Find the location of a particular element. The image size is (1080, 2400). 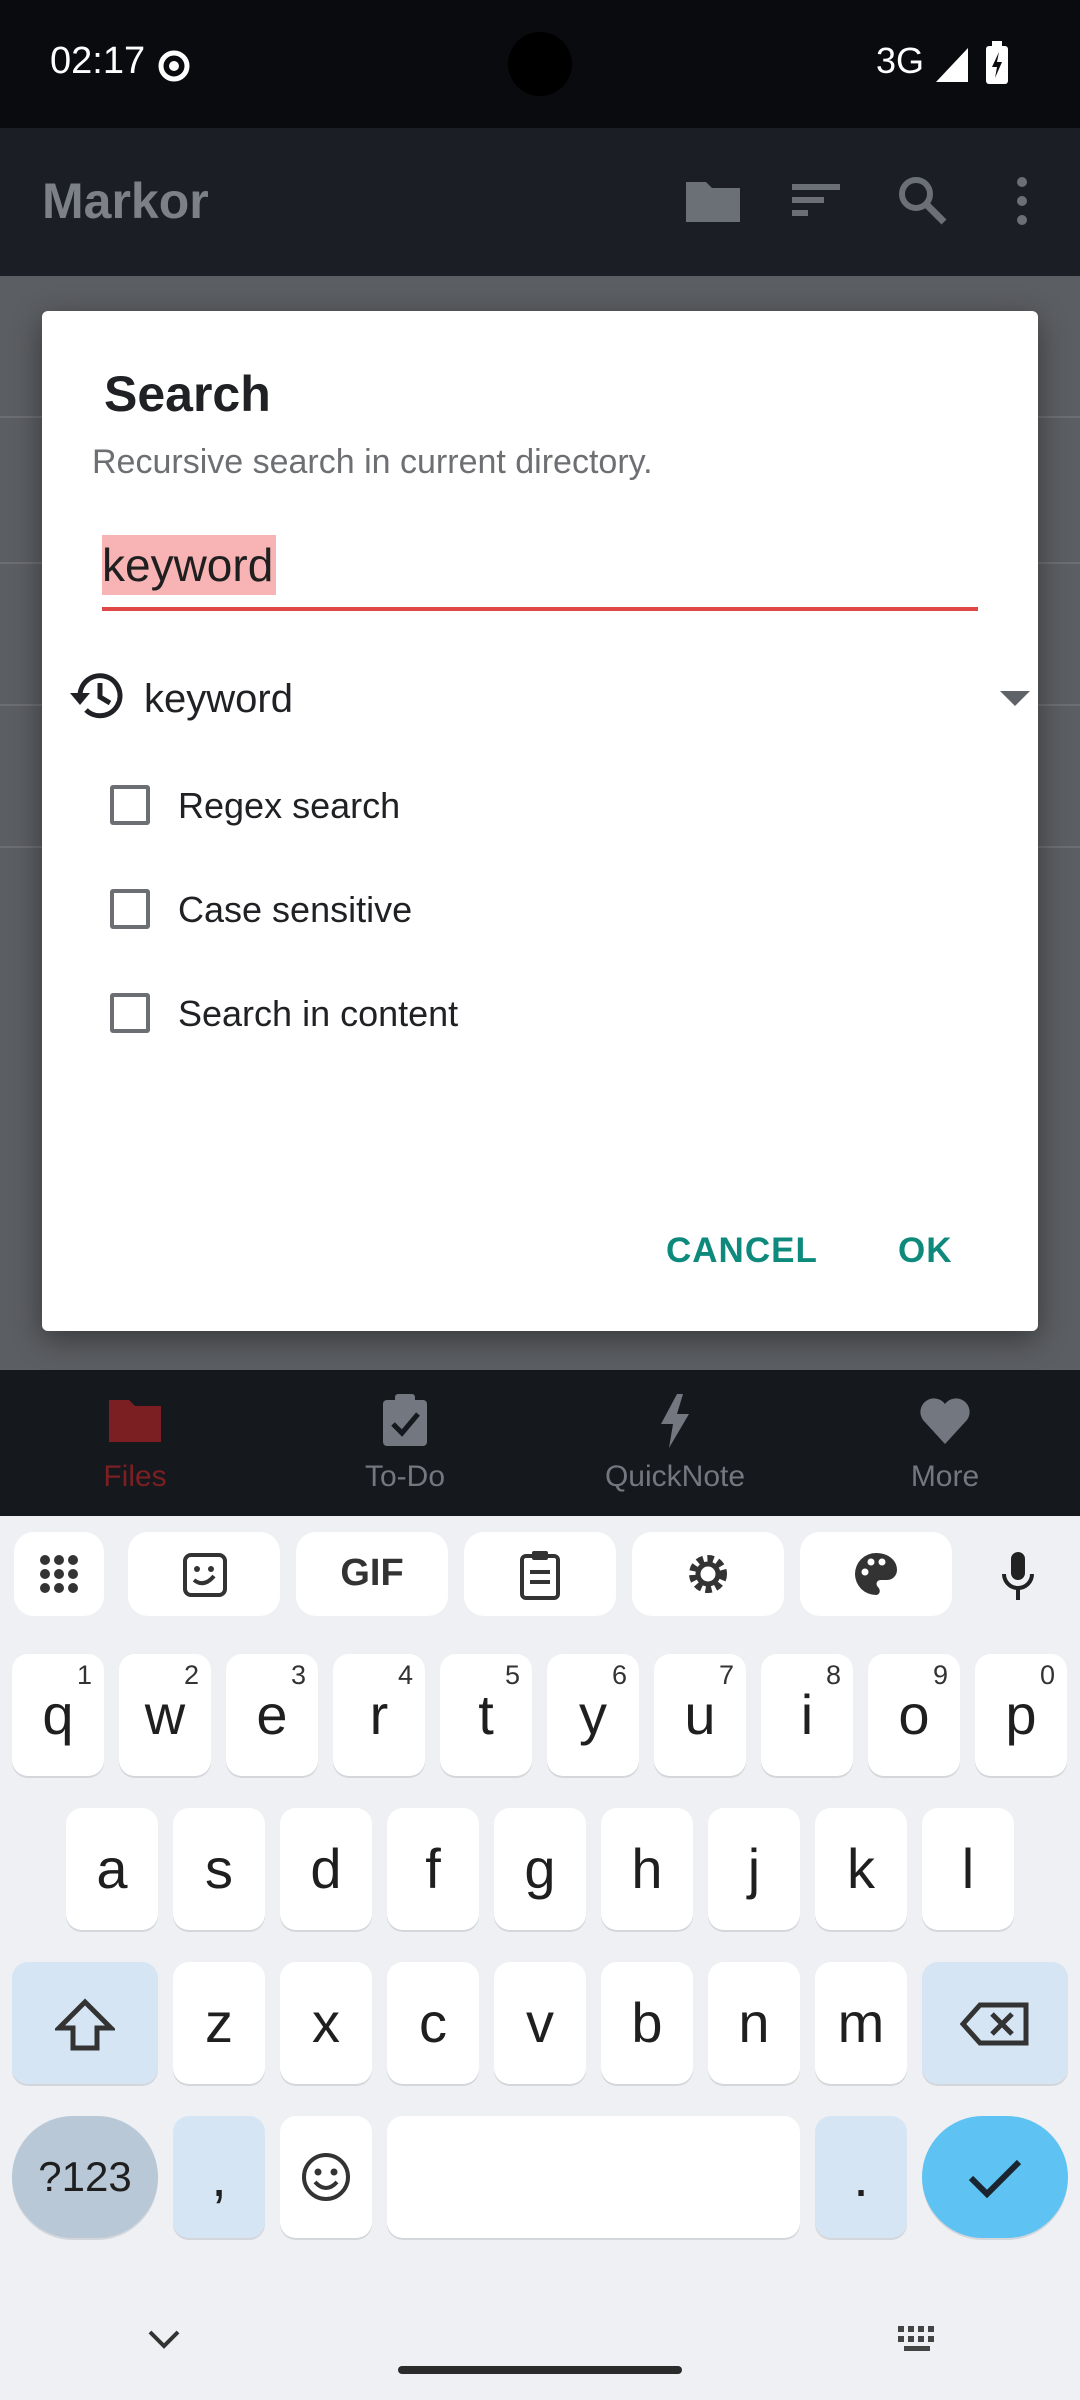

key-t: t5 is located at coordinates (486, 1715).